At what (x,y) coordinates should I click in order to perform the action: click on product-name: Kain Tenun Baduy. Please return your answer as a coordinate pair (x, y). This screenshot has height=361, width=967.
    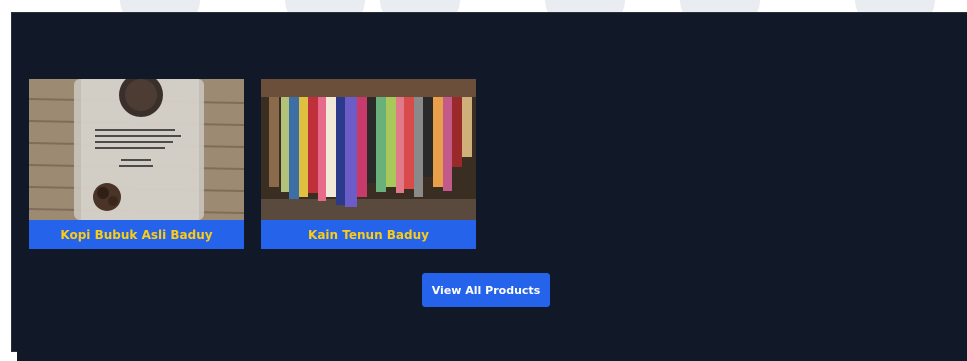
    Looking at the image, I should click on (368, 234).